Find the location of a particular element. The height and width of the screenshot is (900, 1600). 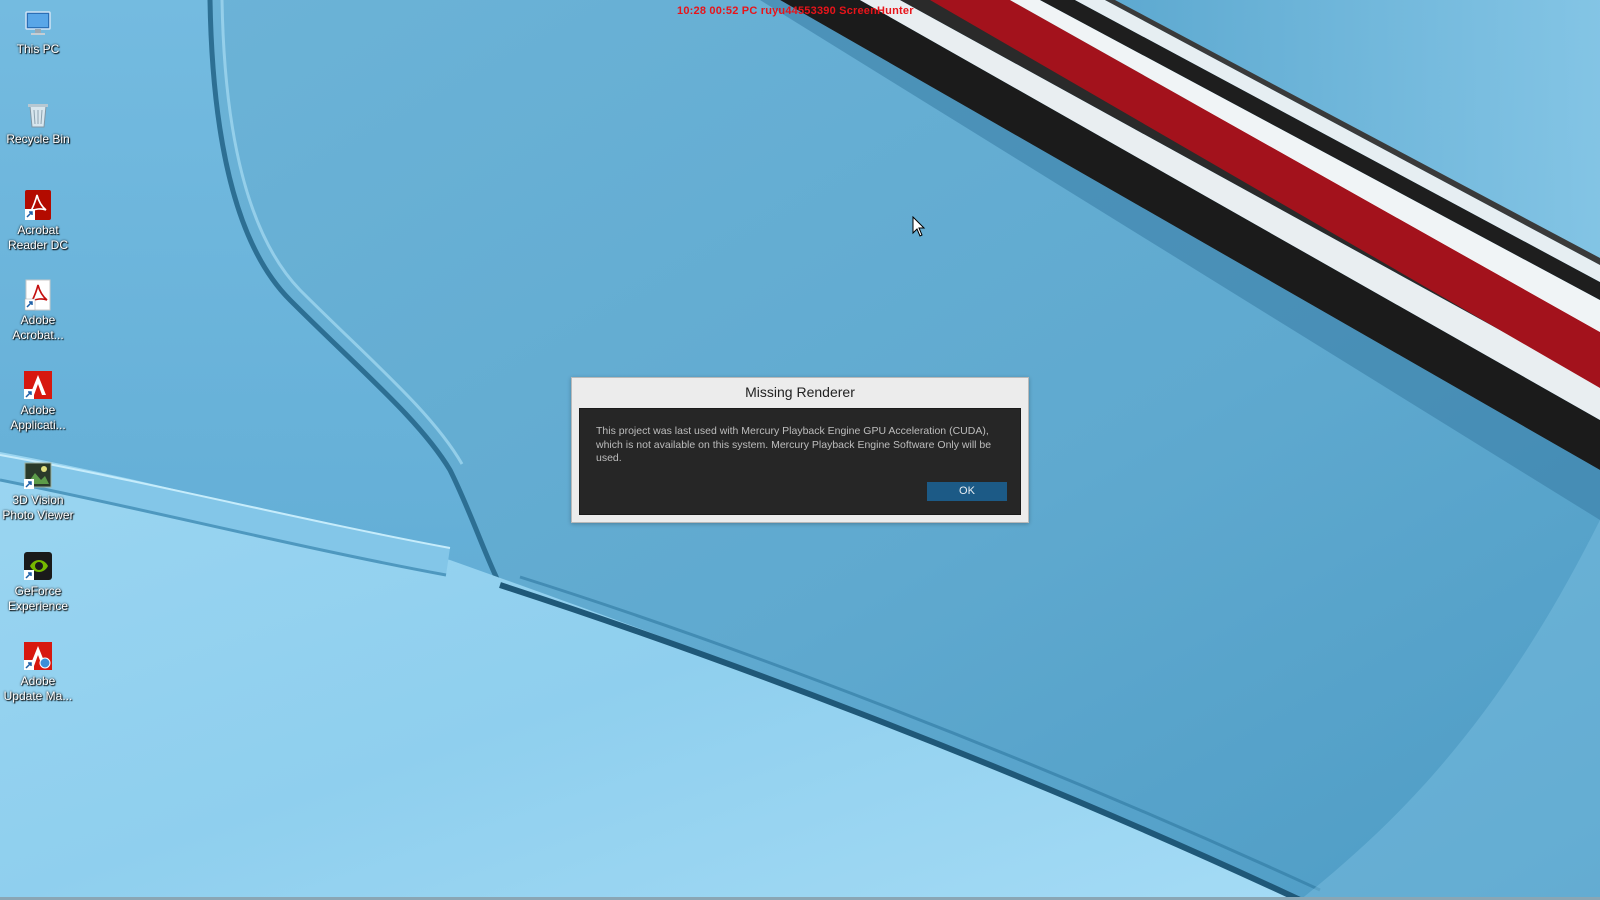

desktop-icon-recycle-bin: Recycle Bin is located at coordinates (38, 135).